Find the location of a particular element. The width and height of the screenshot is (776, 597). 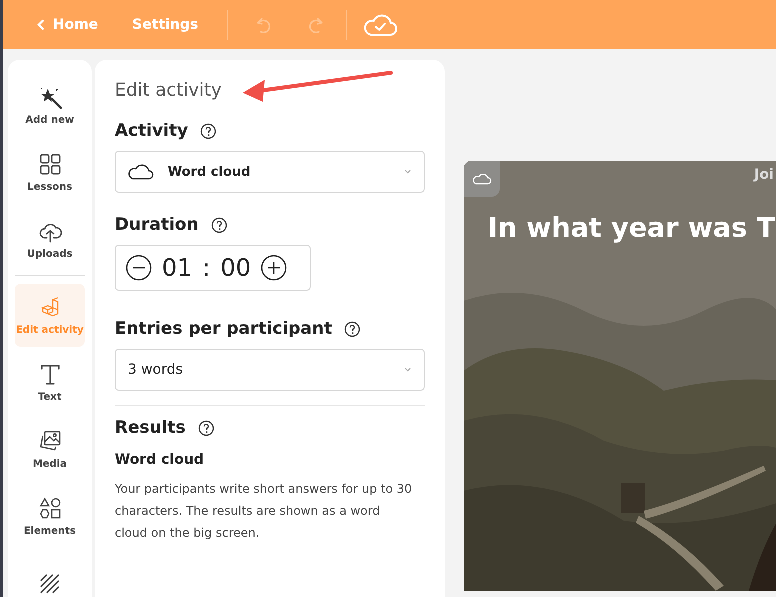

image-icon is located at coordinates (50, 442).